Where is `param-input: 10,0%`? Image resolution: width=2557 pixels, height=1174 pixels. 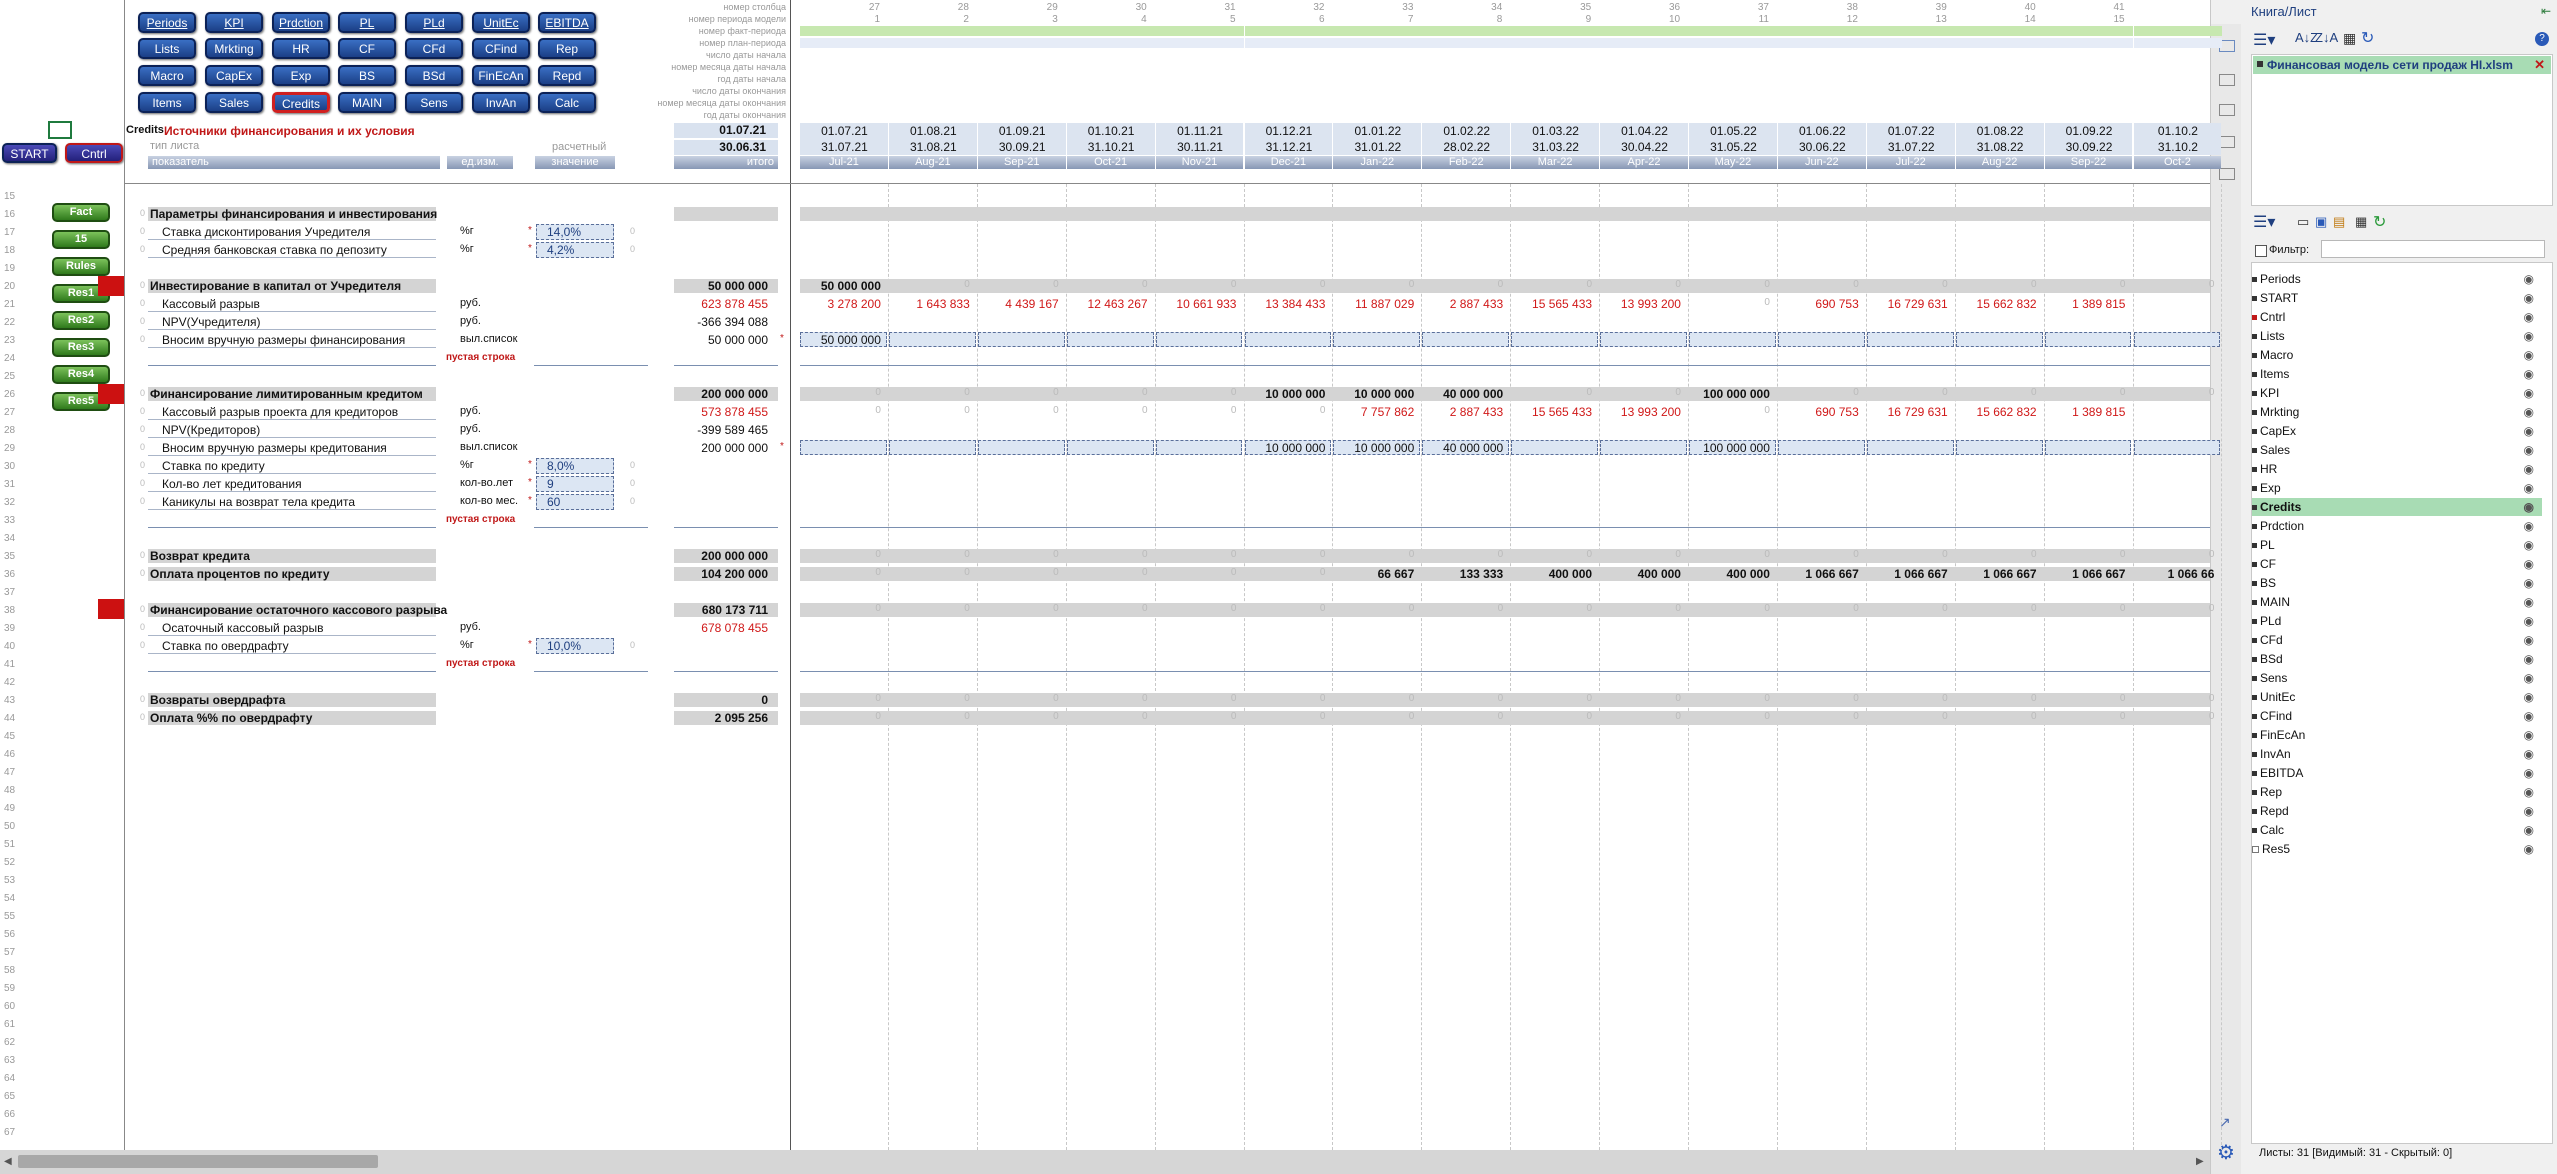
param-input: 10,0% is located at coordinates (575, 646).